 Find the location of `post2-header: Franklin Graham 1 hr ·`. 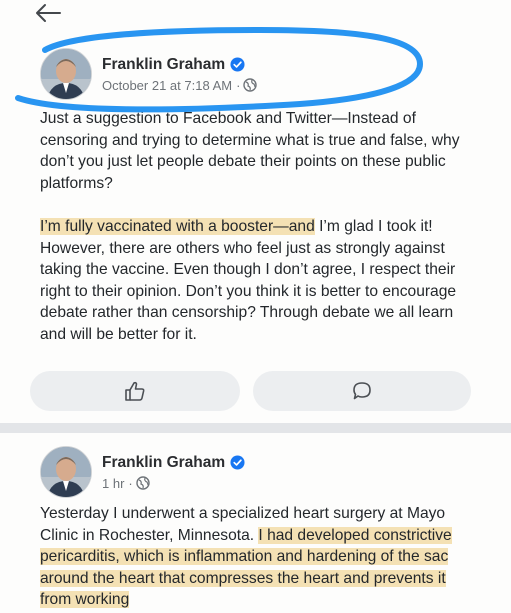

post2-header: Franklin Graham 1 hr · is located at coordinates (142, 472).